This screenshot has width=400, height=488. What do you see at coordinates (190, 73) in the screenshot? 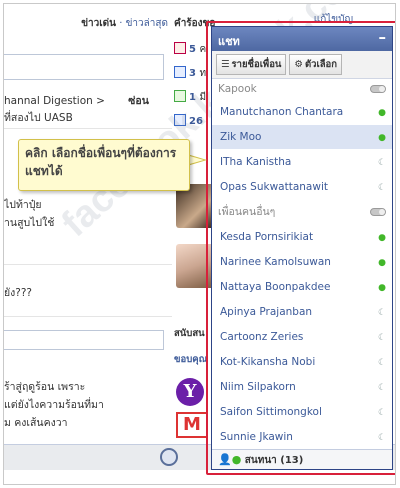
I see `request-item: 3 ท` at bounding box center [190, 73].